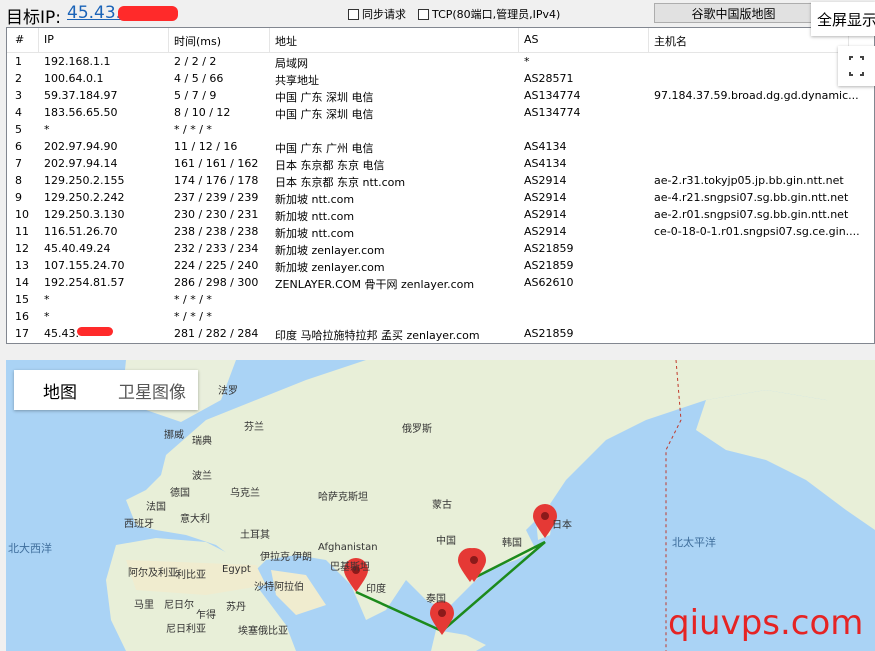  What do you see at coordinates (30, 548) in the screenshot?
I see `map-label: 北大西洋` at bounding box center [30, 548].